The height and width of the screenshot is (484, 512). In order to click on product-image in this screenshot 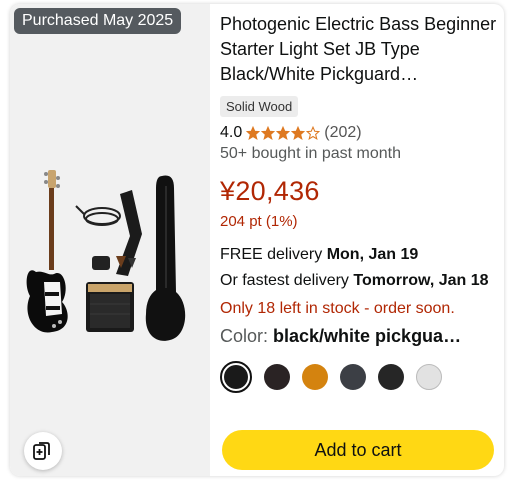, I will do `click(106, 255)`.